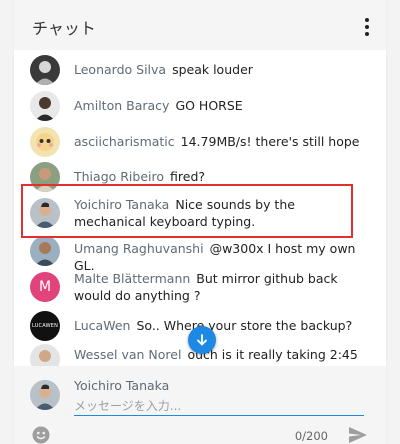 This screenshot has width=400, height=444. Describe the element at coordinates (119, 176) in the screenshot. I see `message-author: Thiago Ribeiro` at that location.